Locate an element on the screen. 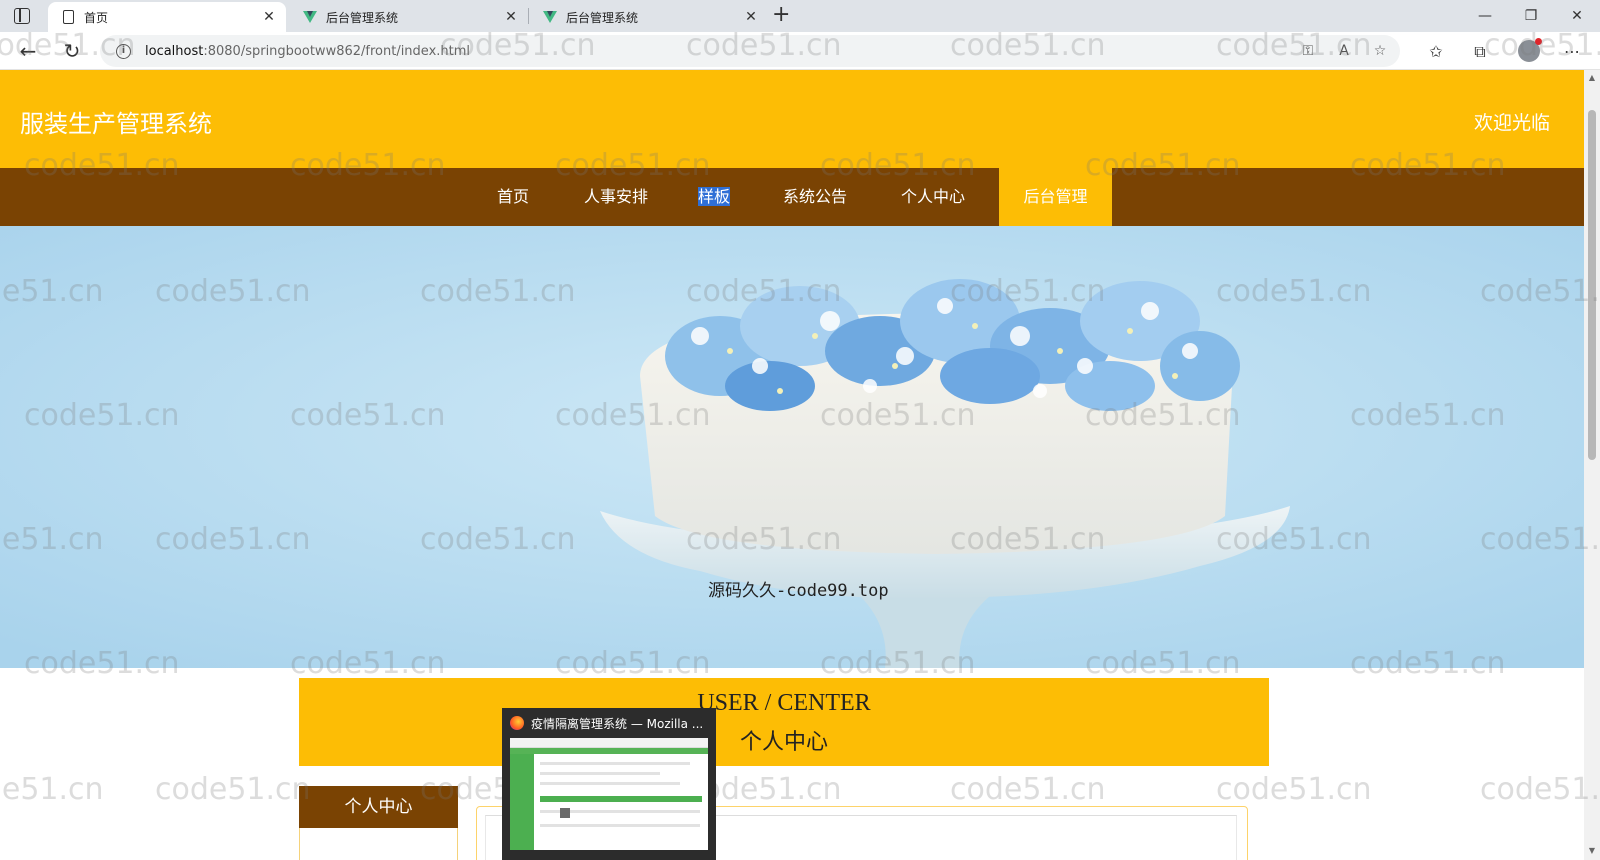 This screenshot has height=860, width=1600. refresh-icon: ↻ is located at coordinates (72, 51).